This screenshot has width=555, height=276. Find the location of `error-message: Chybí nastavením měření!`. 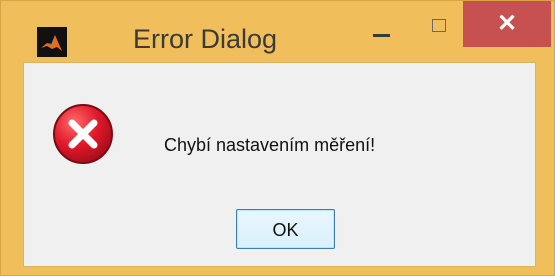

error-message: Chybí nastavením měření! is located at coordinates (270, 145).